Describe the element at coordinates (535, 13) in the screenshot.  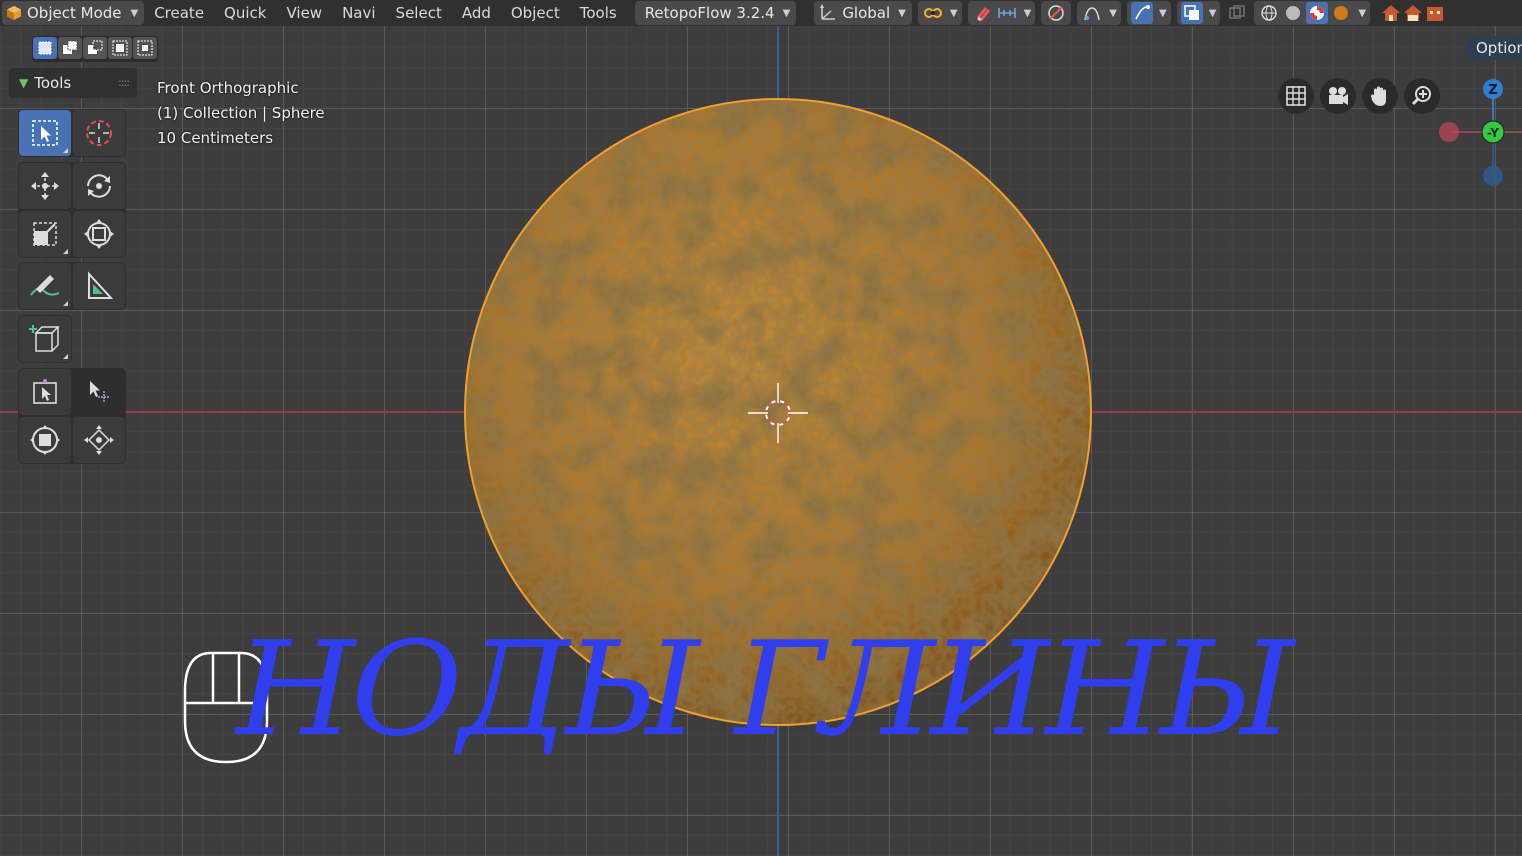
I see `menu-object: Object` at that location.